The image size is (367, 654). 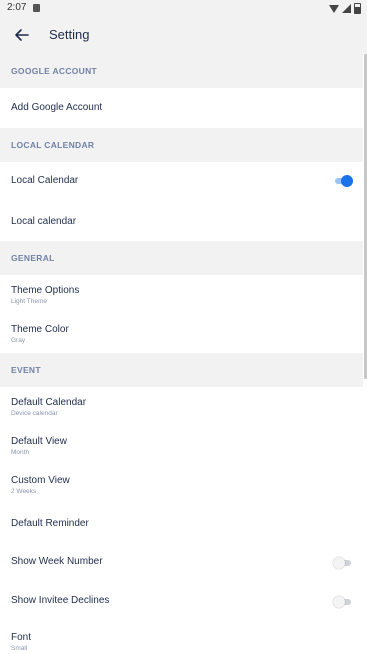 What do you see at coordinates (17, 7) in the screenshot?
I see `status-time: 2:07` at bounding box center [17, 7].